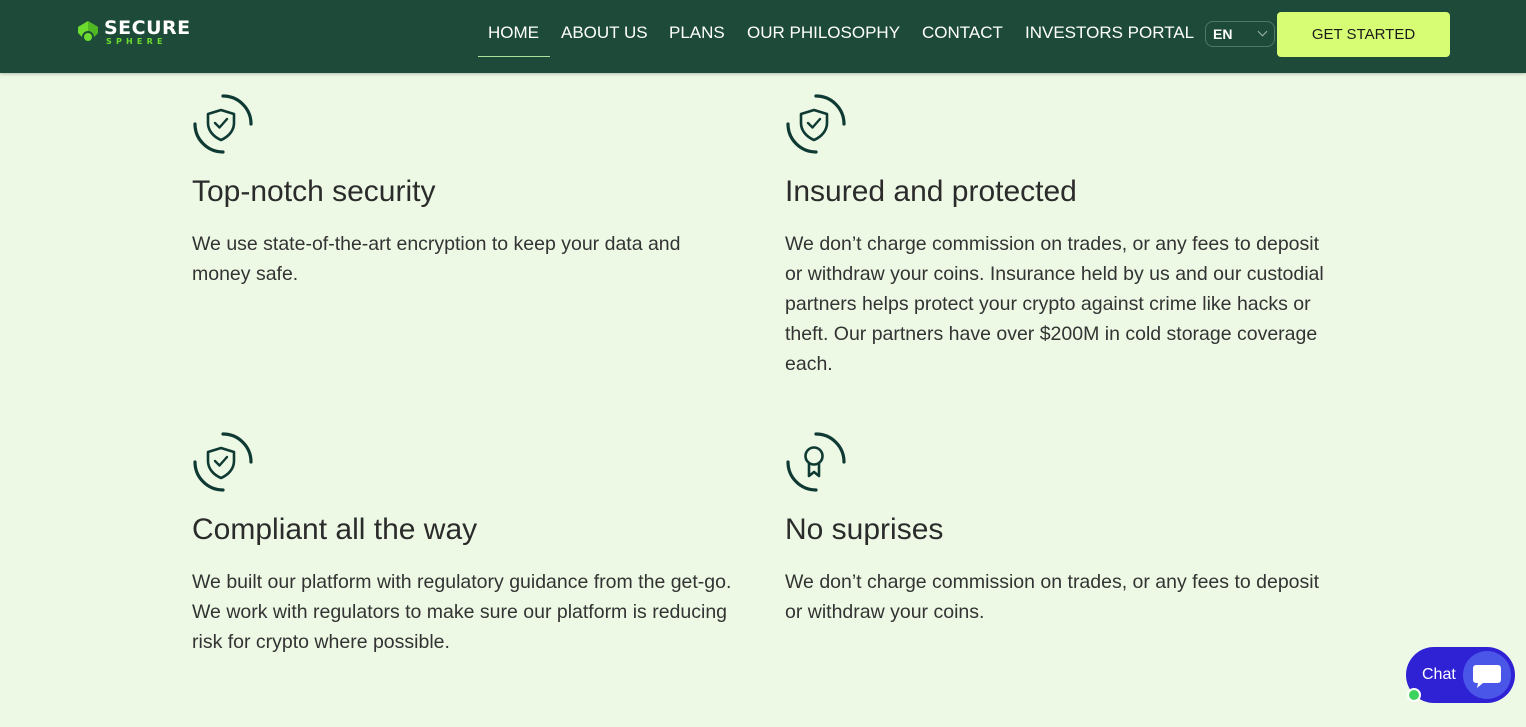 The width and height of the screenshot is (1526, 727). What do you see at coordinates (1109, 40) in the screenshot?
I see `nav-investors-portal: INVESTORS PORTAL` at bounding box center [1109, 40].